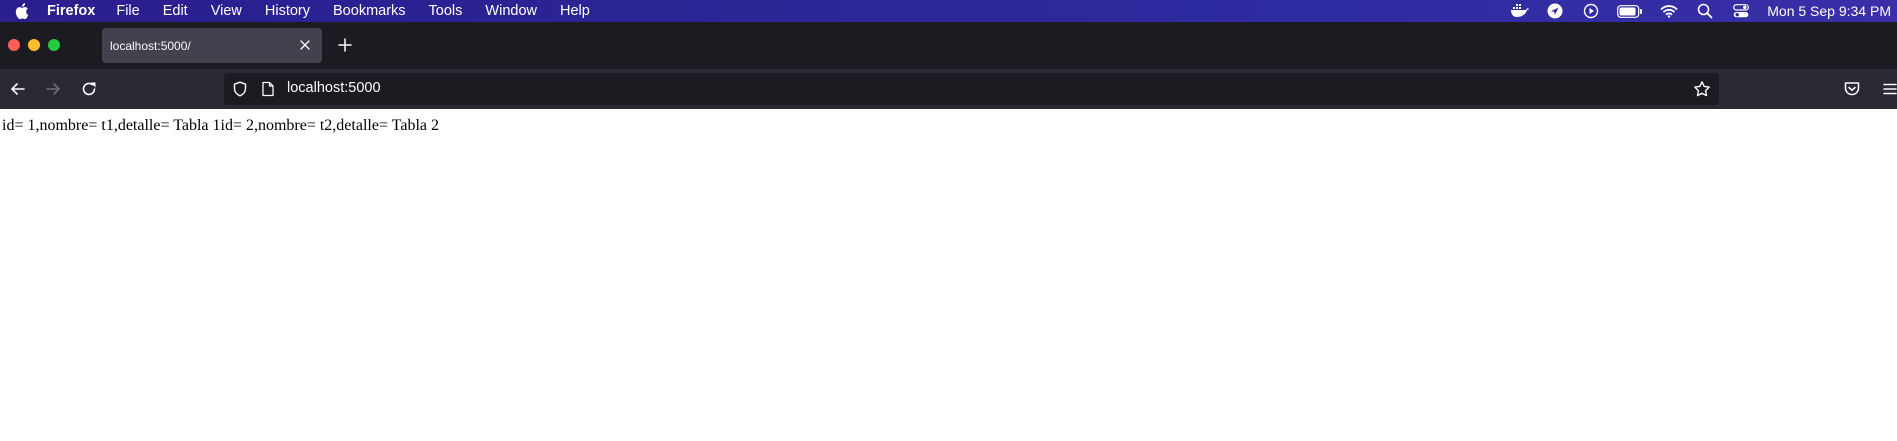 This screenshot has width=1897, height=441. What do you see at coordinates (1741, 11) in the screenshot?
I see `control-center-icon` at bounding box center [1741, 11].